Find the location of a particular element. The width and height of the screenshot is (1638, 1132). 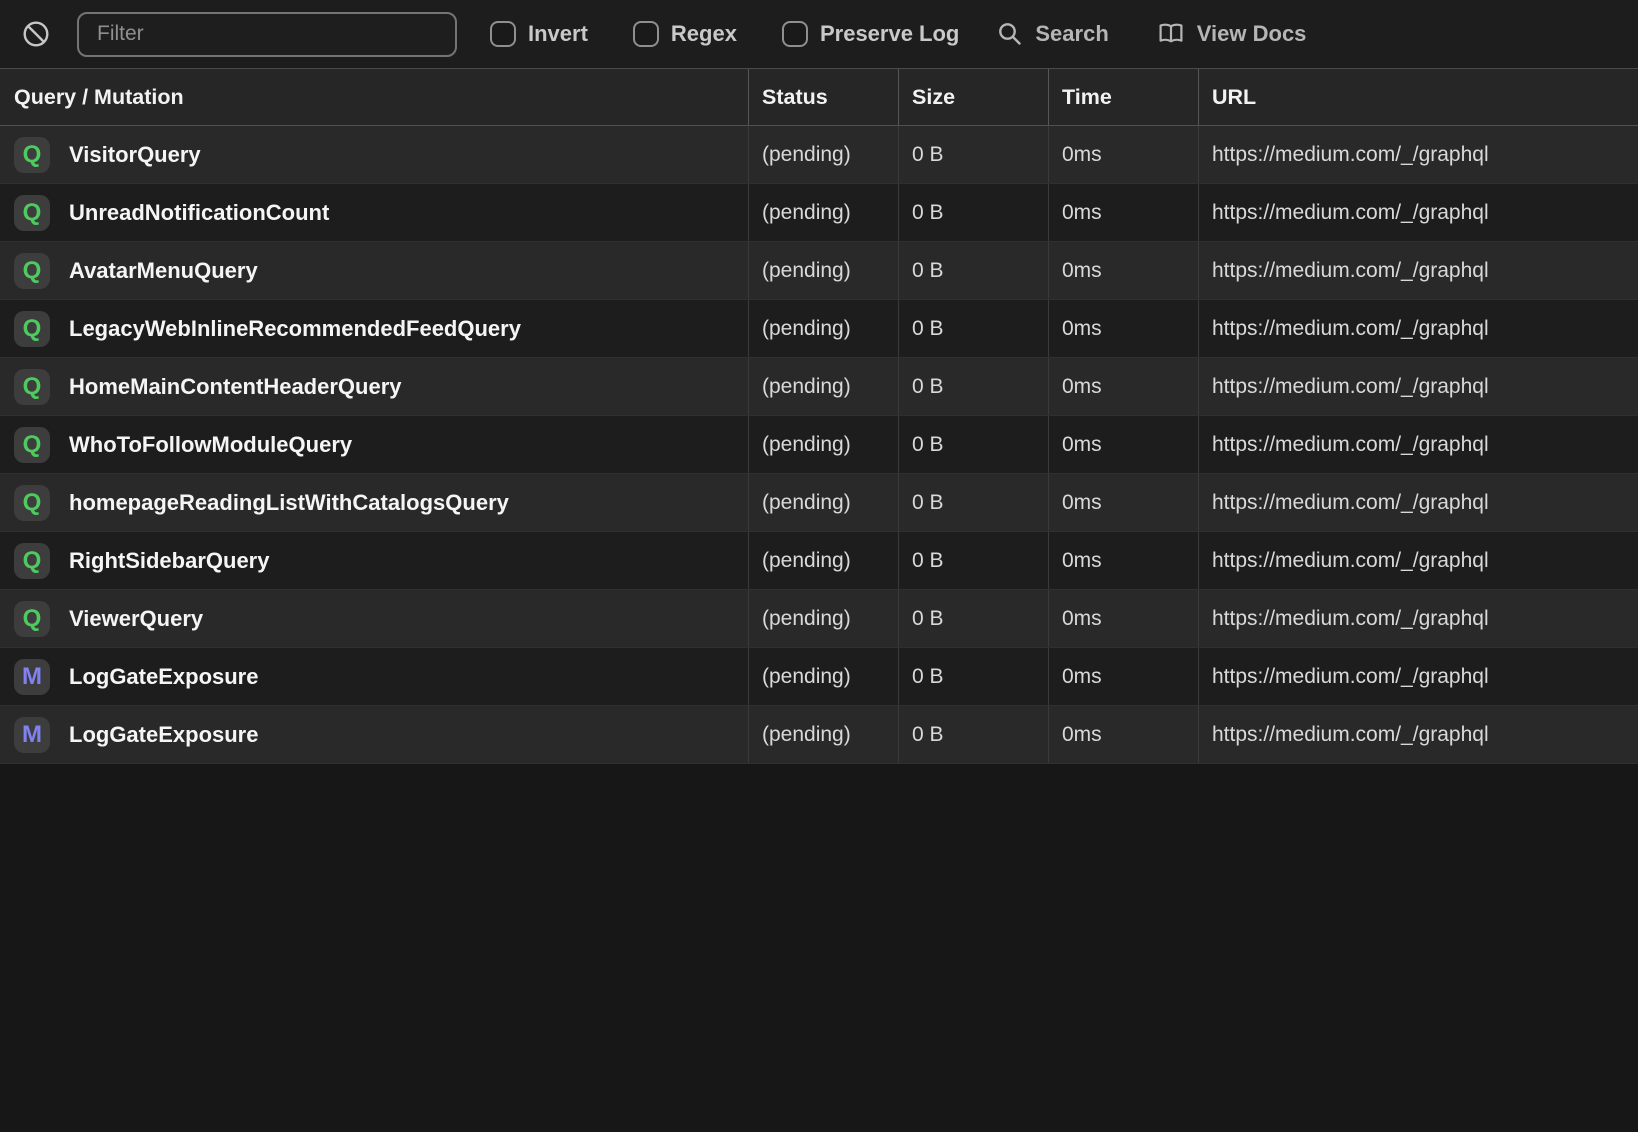

operation-cell: Q UnreadNotificationCount is located at coordinates (374, 212).